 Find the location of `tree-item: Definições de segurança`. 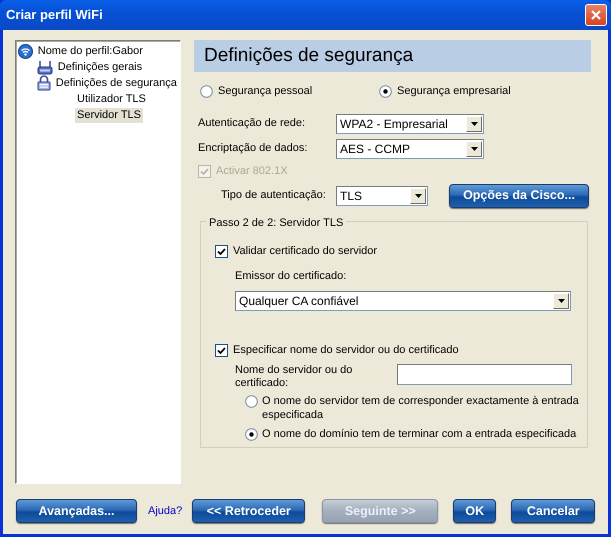

tree-item: Definições de segurança is located at coordinates (116, 83).